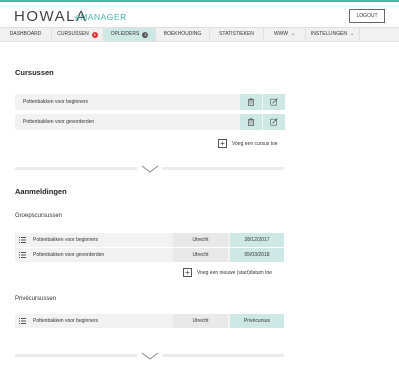 The width and height of the screenshot is (399, 384). What do you see at coordinates (255, 143) in the screenshot?
I see `add-course-label: Voeg een cursus toe` at bounding box center [255, 143].